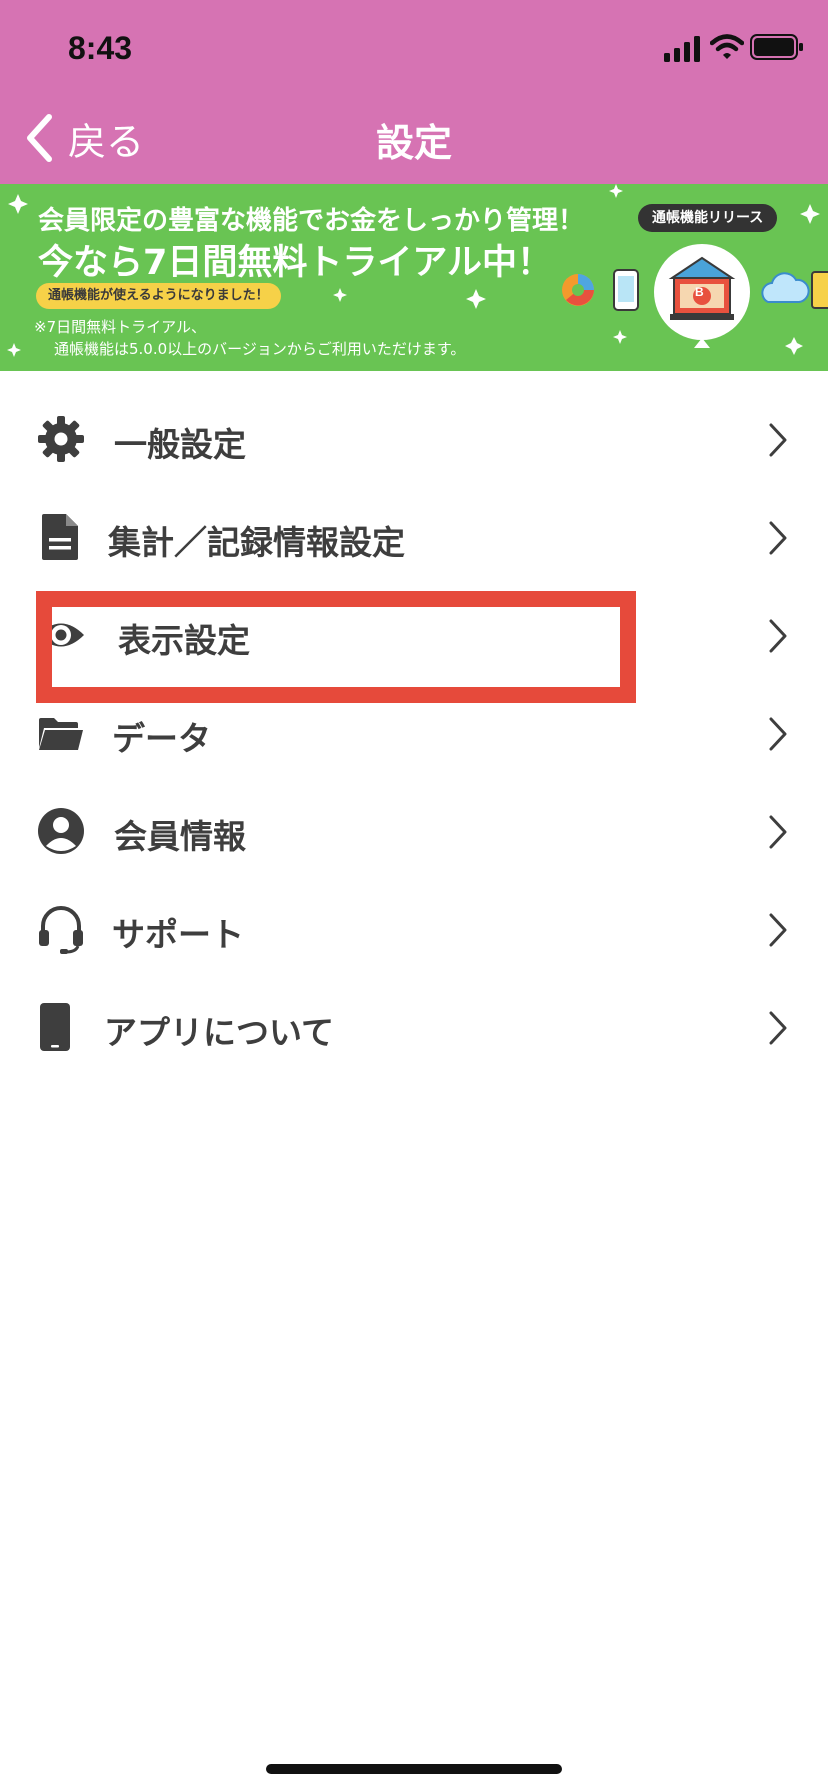 This screenshot has height=1792, width=828. I want to click on banner-headline: 会員限定の豊富な機能でお金をしっかり管理！, so click(311, 221).